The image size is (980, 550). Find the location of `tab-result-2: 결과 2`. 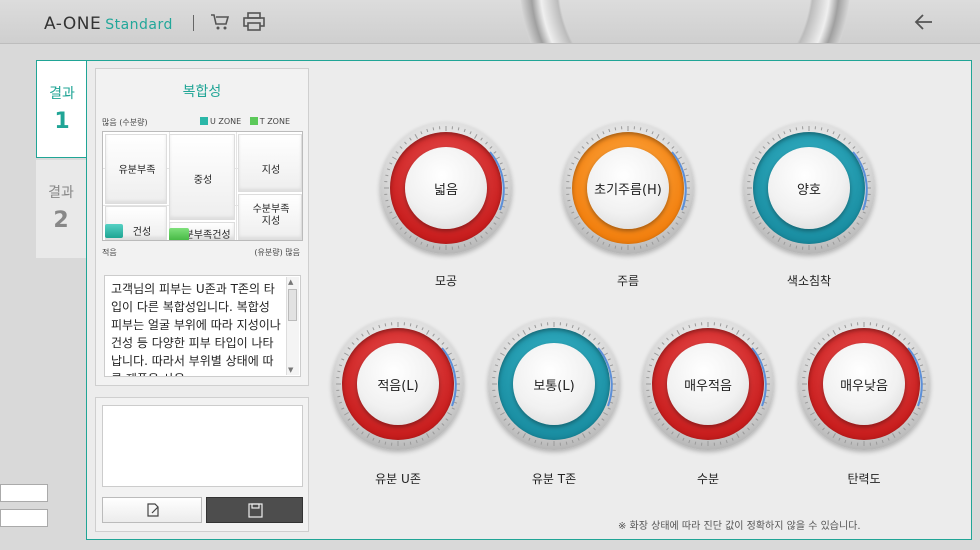

tab-result-2: 결과 2 is located at coordinates (61, 209).